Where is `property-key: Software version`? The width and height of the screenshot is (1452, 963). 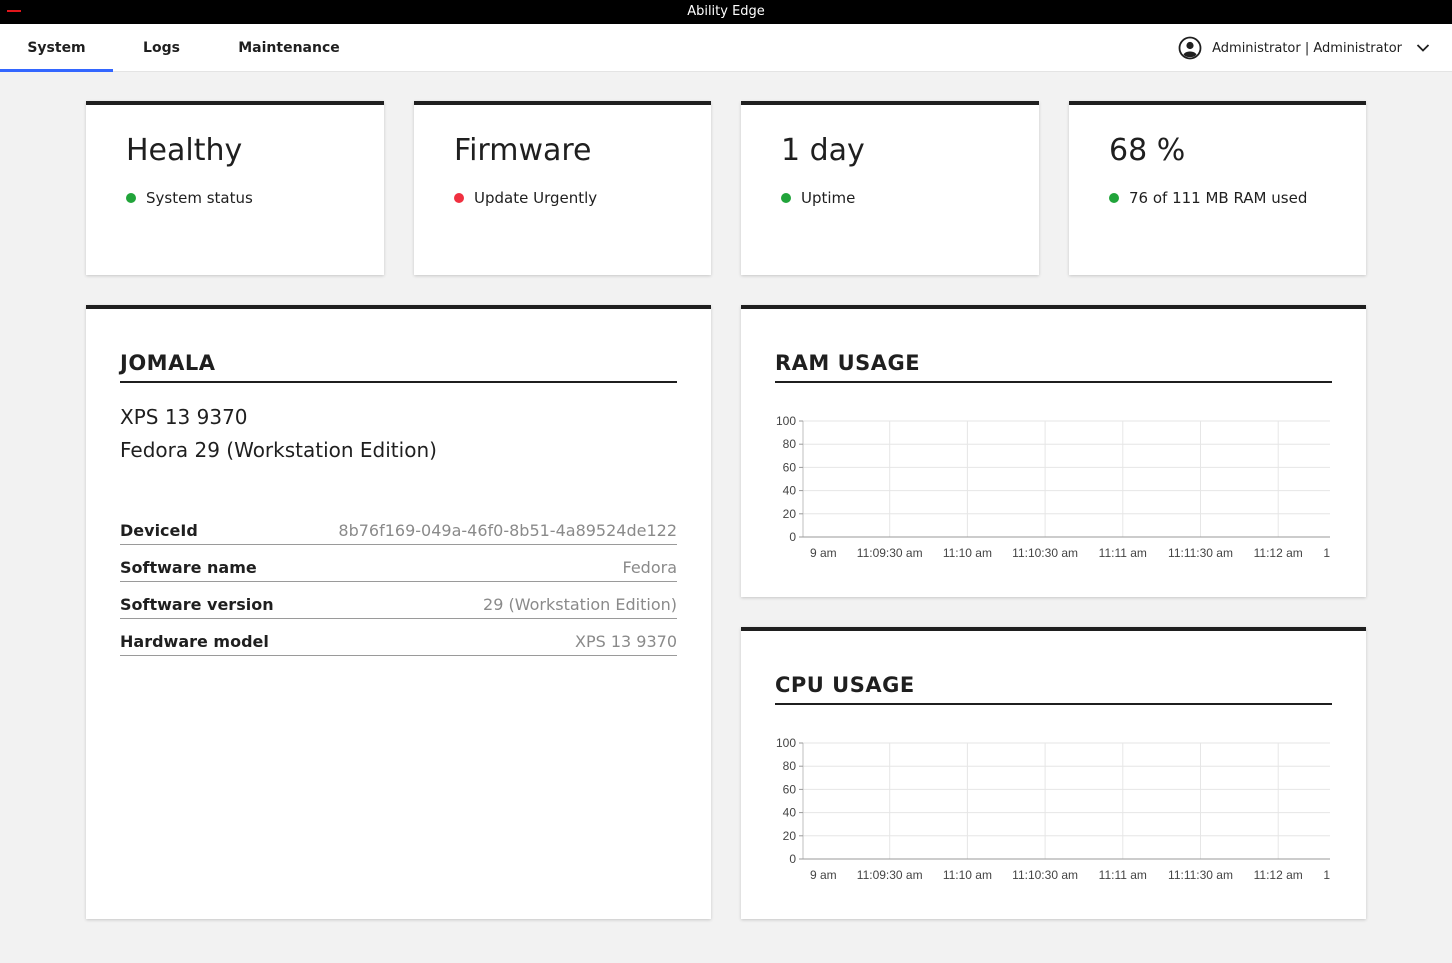 property-key: Software version is located at coordinates (197, 604).